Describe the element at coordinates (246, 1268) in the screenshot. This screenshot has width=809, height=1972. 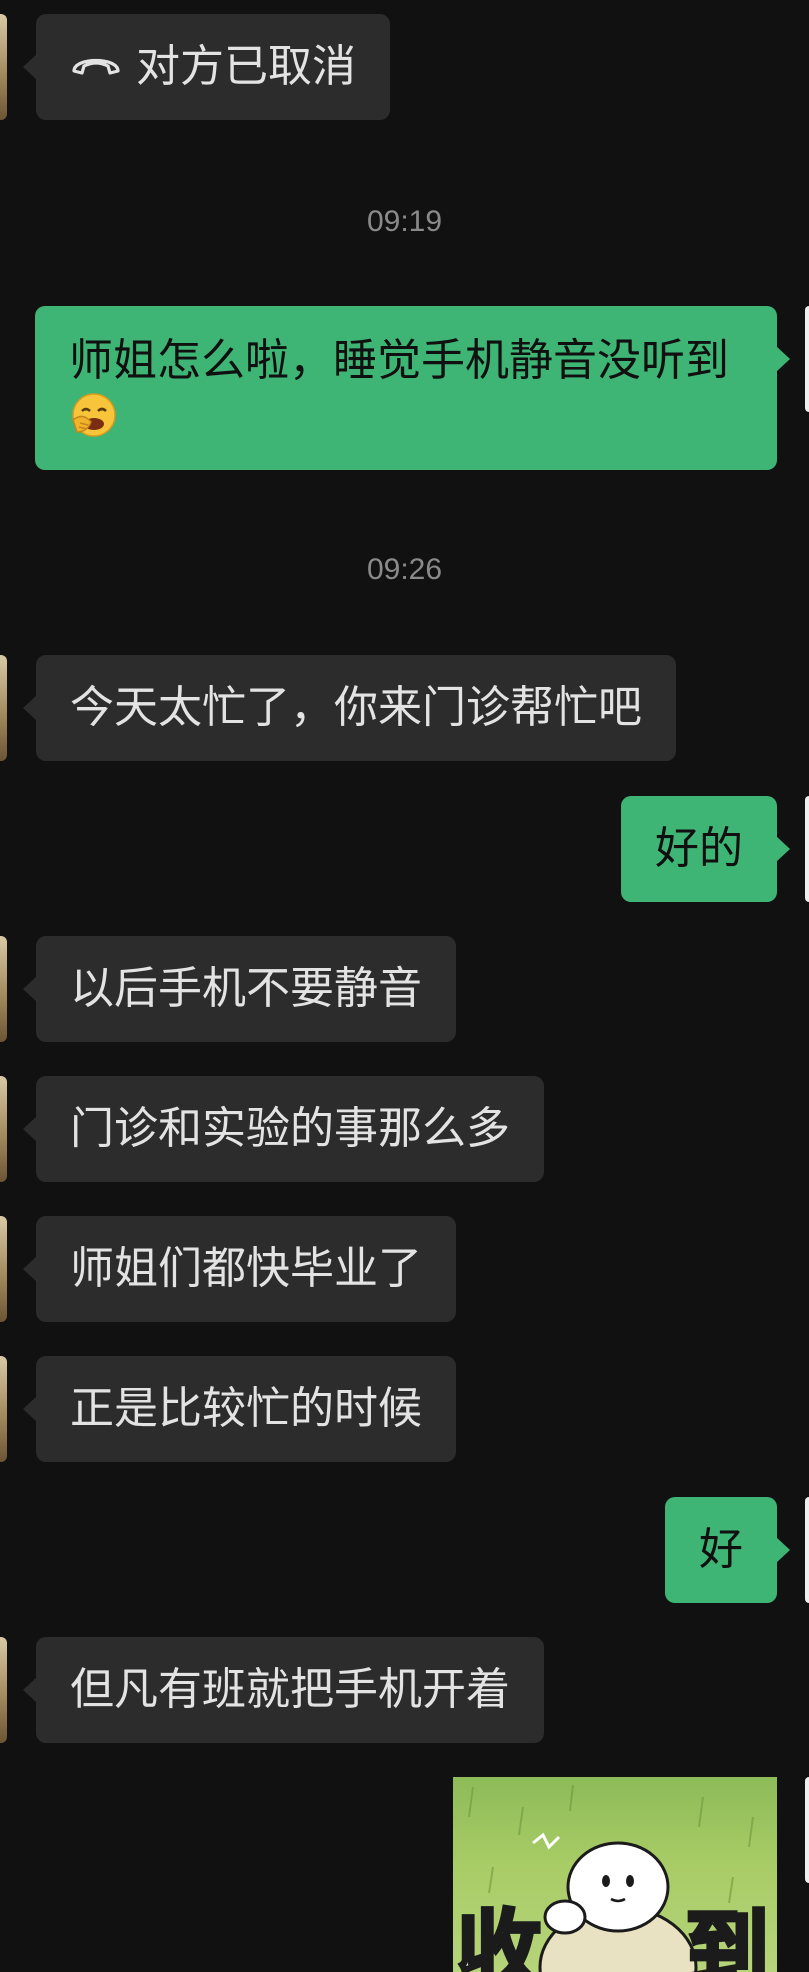
I see `message-text: 师姐们都快毕业了` at that location.